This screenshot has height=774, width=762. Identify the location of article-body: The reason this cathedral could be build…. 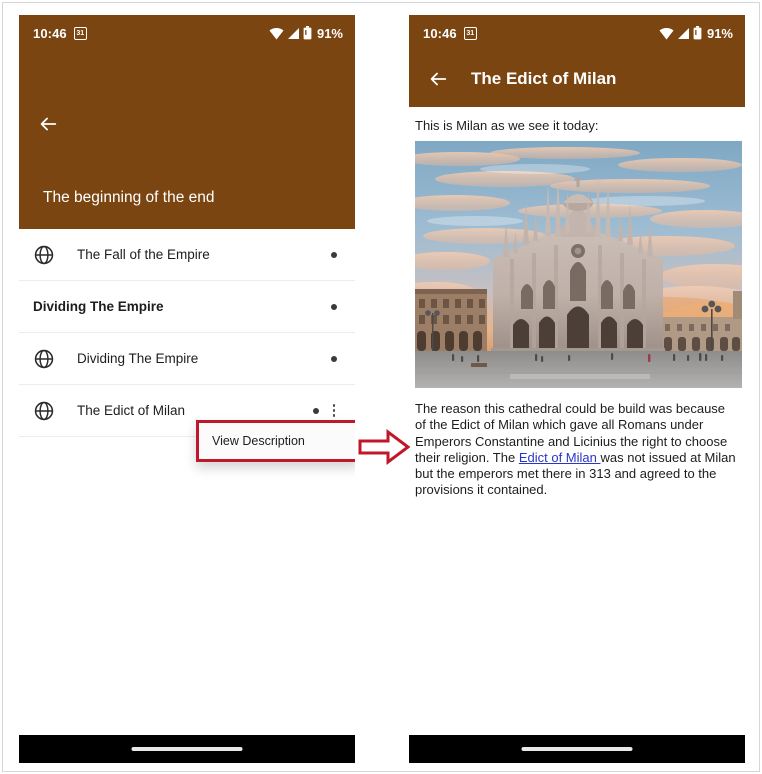
(577, 443).